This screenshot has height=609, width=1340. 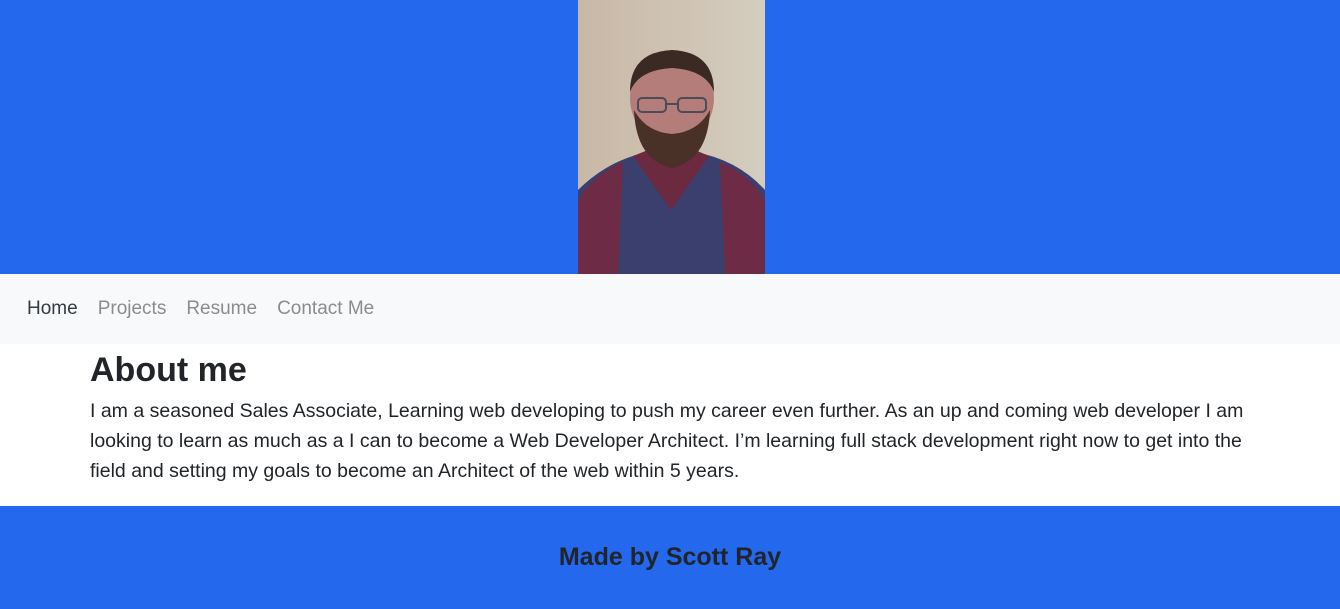 I want to click on main-navbar: Home Projects Resume Contact Me, so click(x=670, y=309).